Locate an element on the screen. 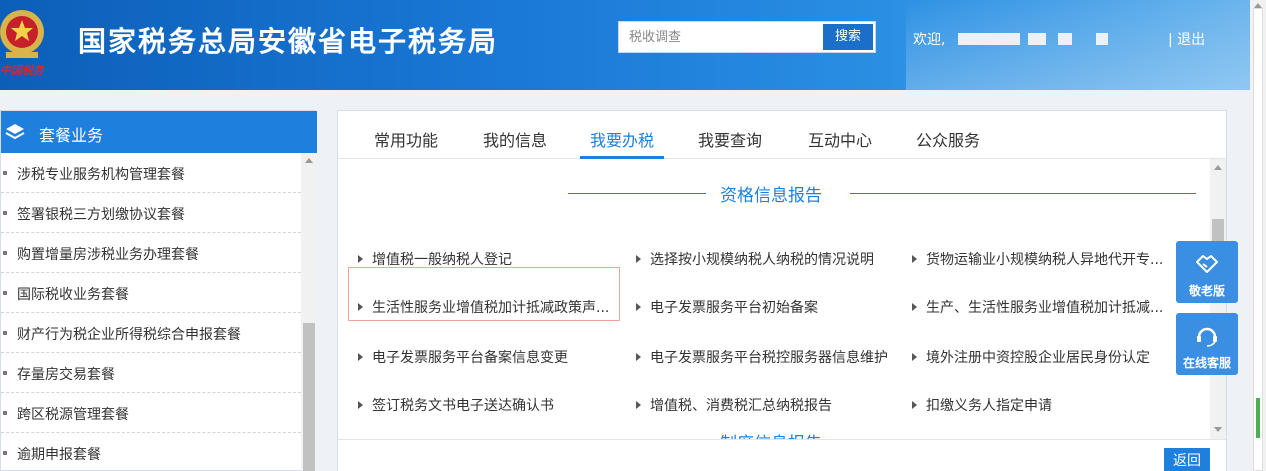 Image resolution: width=1266 pixels, height=471 pixels. sidebar-item: 逾期申报套餐 is located at coordinates (151, 452).